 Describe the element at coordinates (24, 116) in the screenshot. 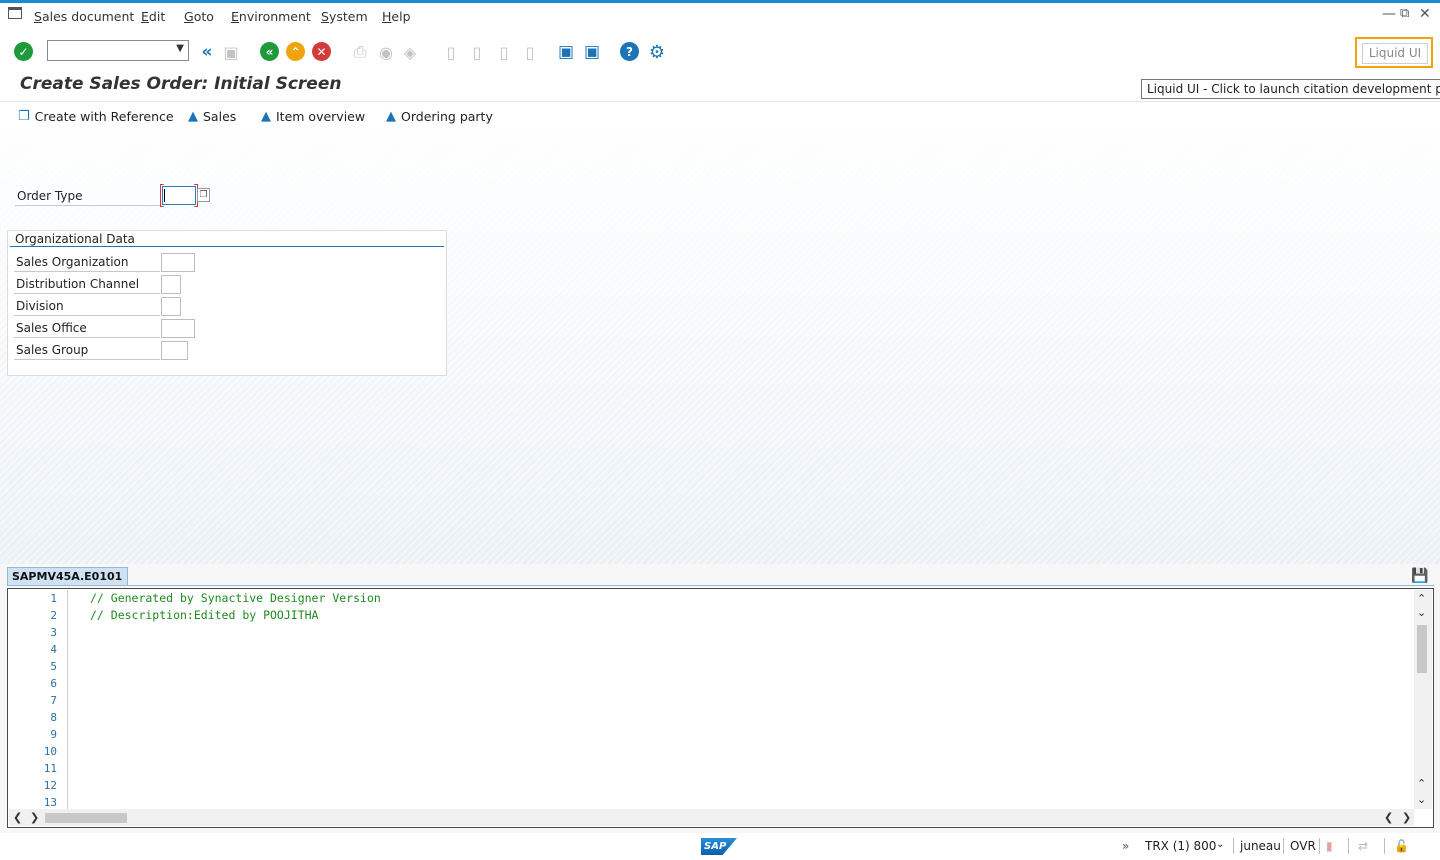

I see `copy-icon: ❐` at that location.